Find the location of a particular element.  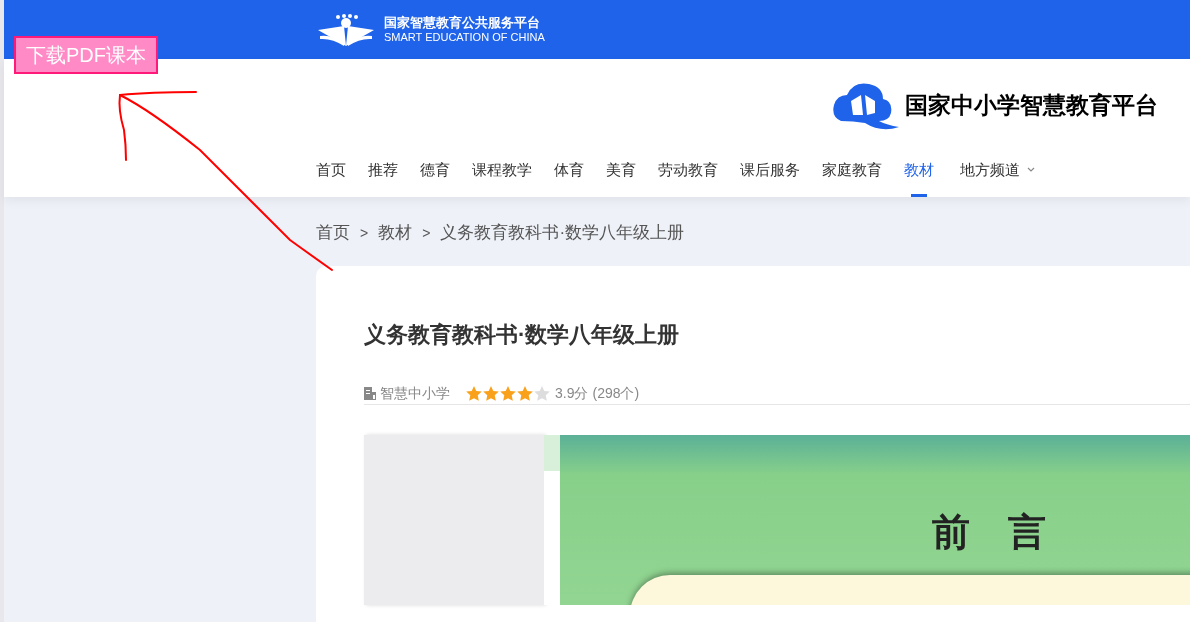

platform-name: 国家智慧教育公共服务平台 is located at coordinates (462, 22).